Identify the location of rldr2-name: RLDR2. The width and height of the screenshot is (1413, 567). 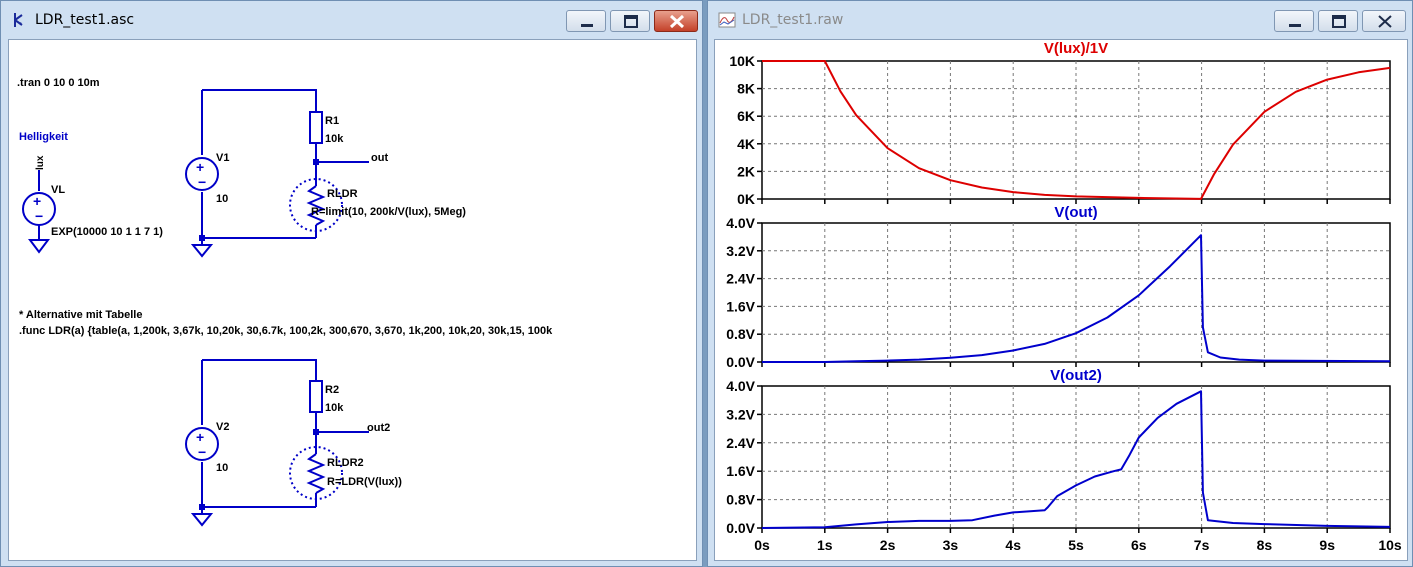
(345, 463).